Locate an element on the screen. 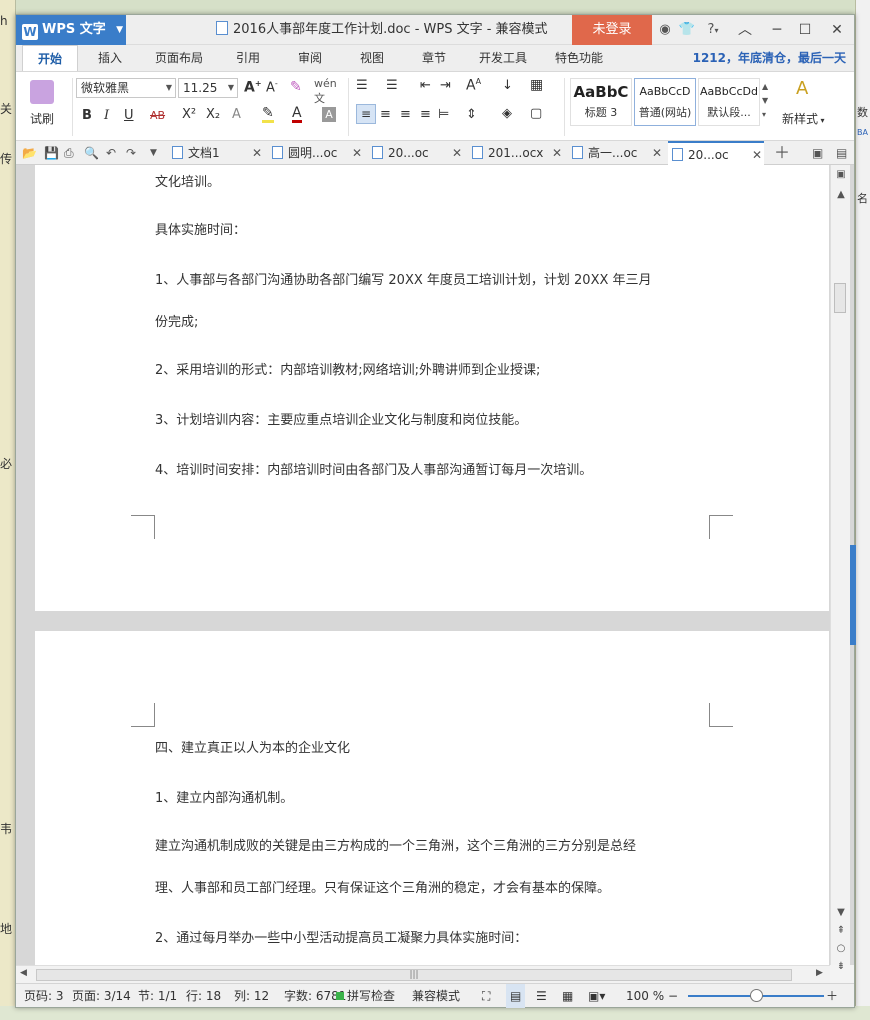 This screenshot has width=870, height=1020. reading-view-icon: ▣▾ is located at coordinates (596, 996).